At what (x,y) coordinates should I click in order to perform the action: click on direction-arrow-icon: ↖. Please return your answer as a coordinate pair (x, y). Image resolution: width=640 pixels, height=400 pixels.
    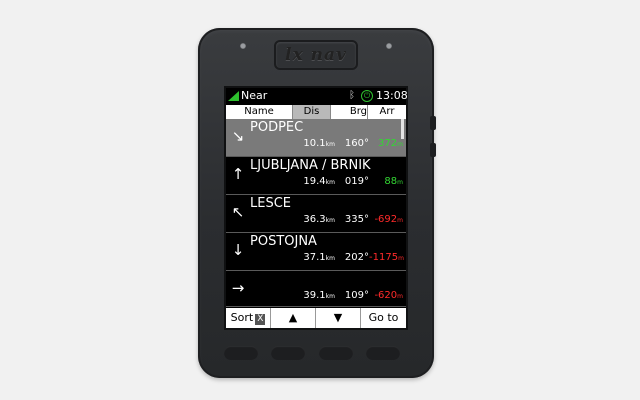
    Looking at the image, I should click on (238, 212).